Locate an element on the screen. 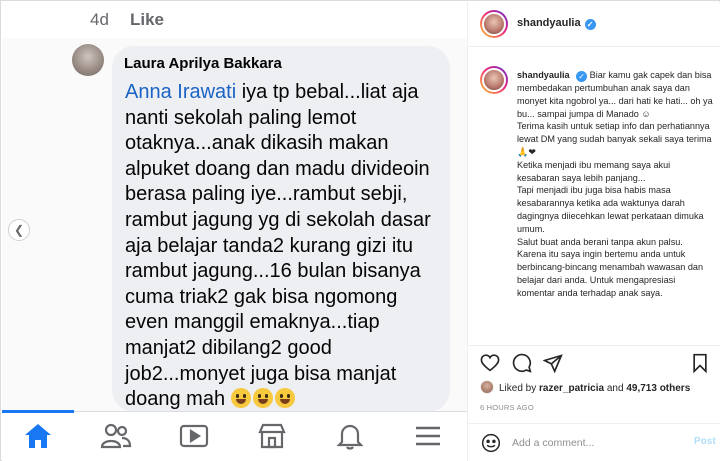 This screenshot has height=461, width=720. commenter-avatar is located at coordinates (88, 60).